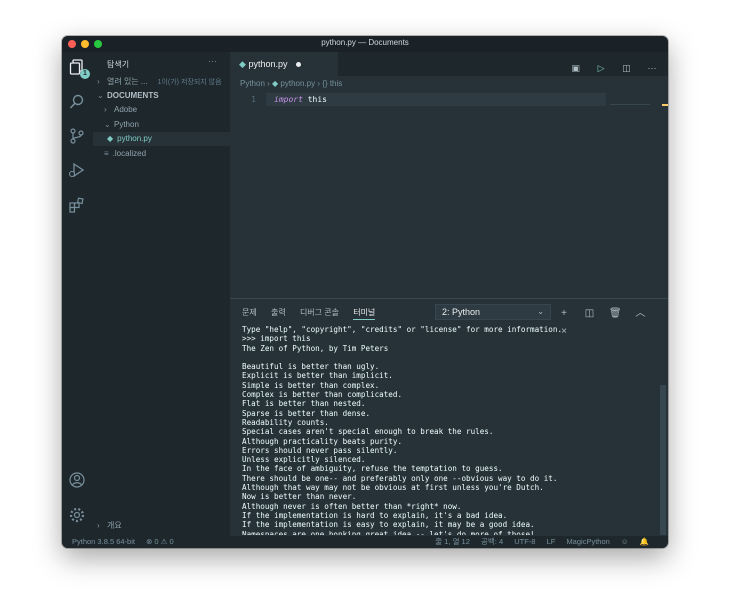 The image size is (730, 591). Describe the element at coordinates (564, 314) in the screenshot. I see `new-terminal-icon: +` at that location.